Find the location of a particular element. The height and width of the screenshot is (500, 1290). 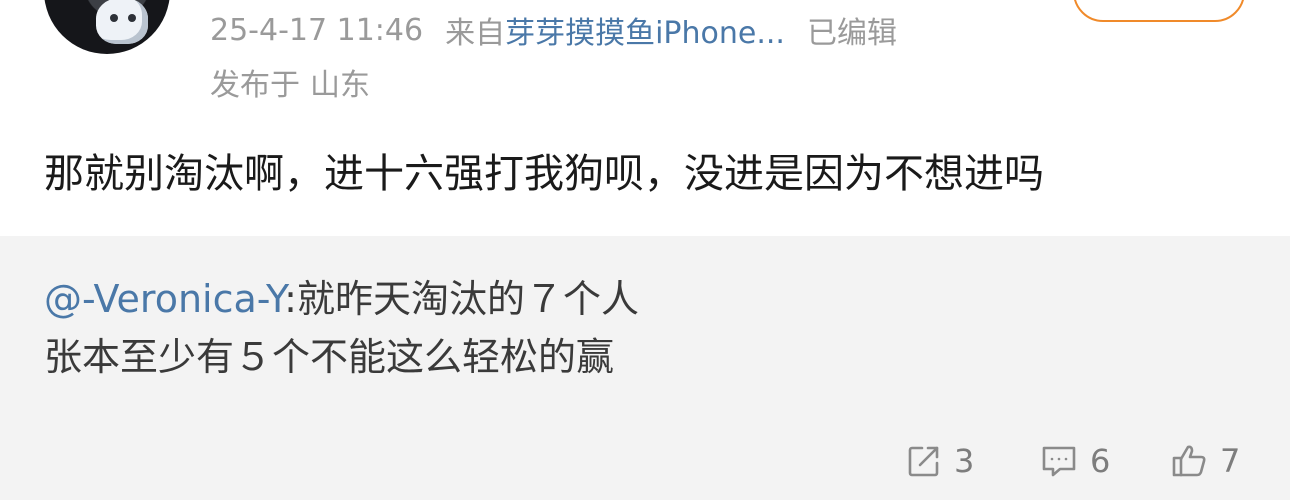

comment-count: 6 is located at coordinates (1100, 461).